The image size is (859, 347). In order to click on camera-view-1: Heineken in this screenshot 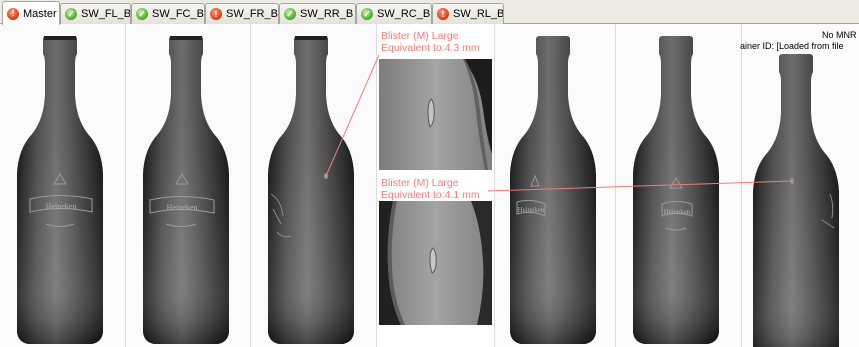, I will do `click(62, 185)`.